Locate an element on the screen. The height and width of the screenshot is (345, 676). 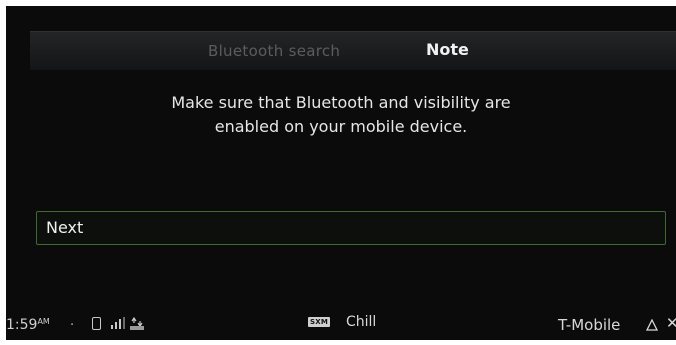
tab-note: Note is located at coordinates (447, 49).